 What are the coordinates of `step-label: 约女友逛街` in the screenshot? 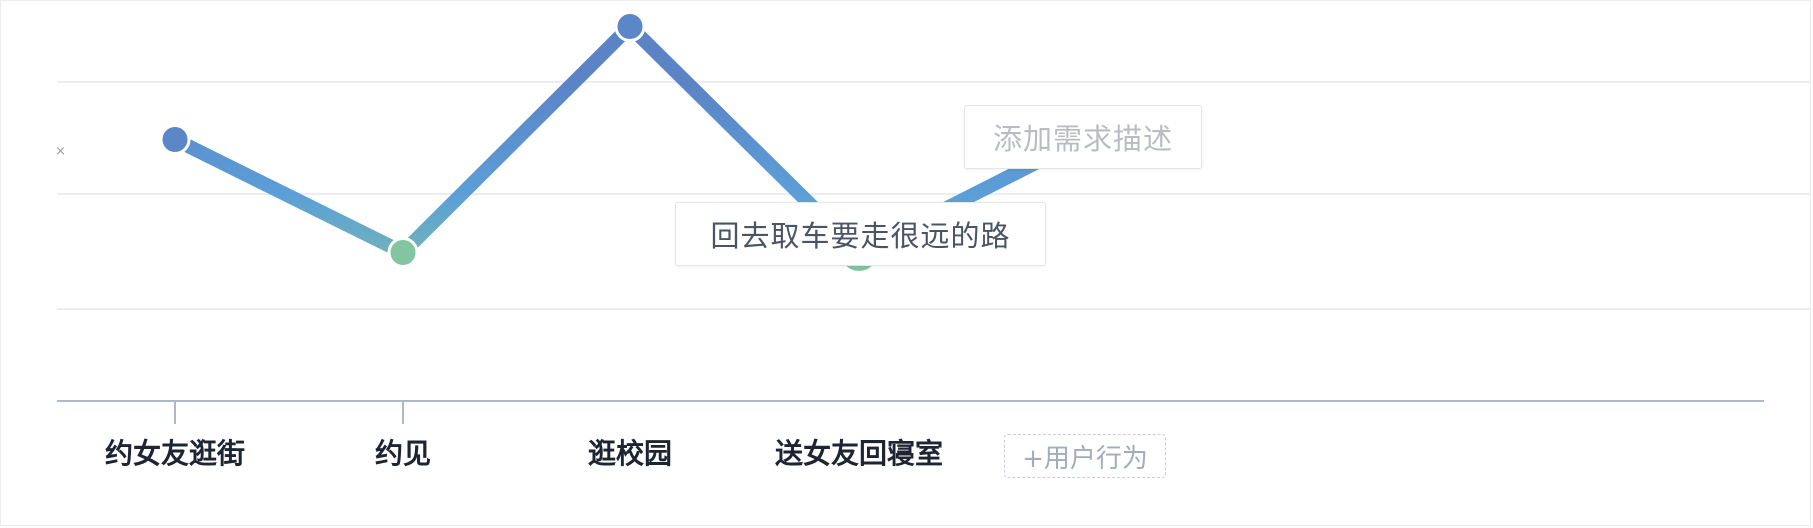 It's located at (175, 452).